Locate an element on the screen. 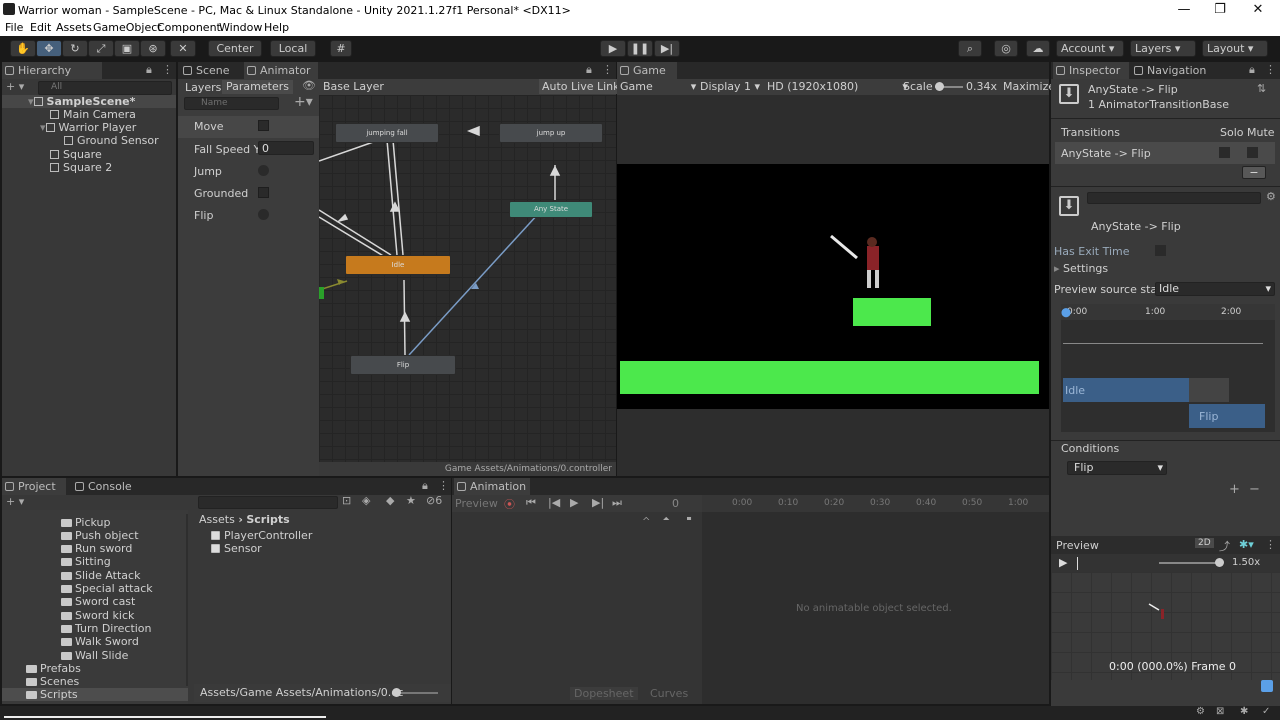 The width and height of the screenshot is (1280, 720). cloud-icon: ☁ is located at coordinates (1038, 48).